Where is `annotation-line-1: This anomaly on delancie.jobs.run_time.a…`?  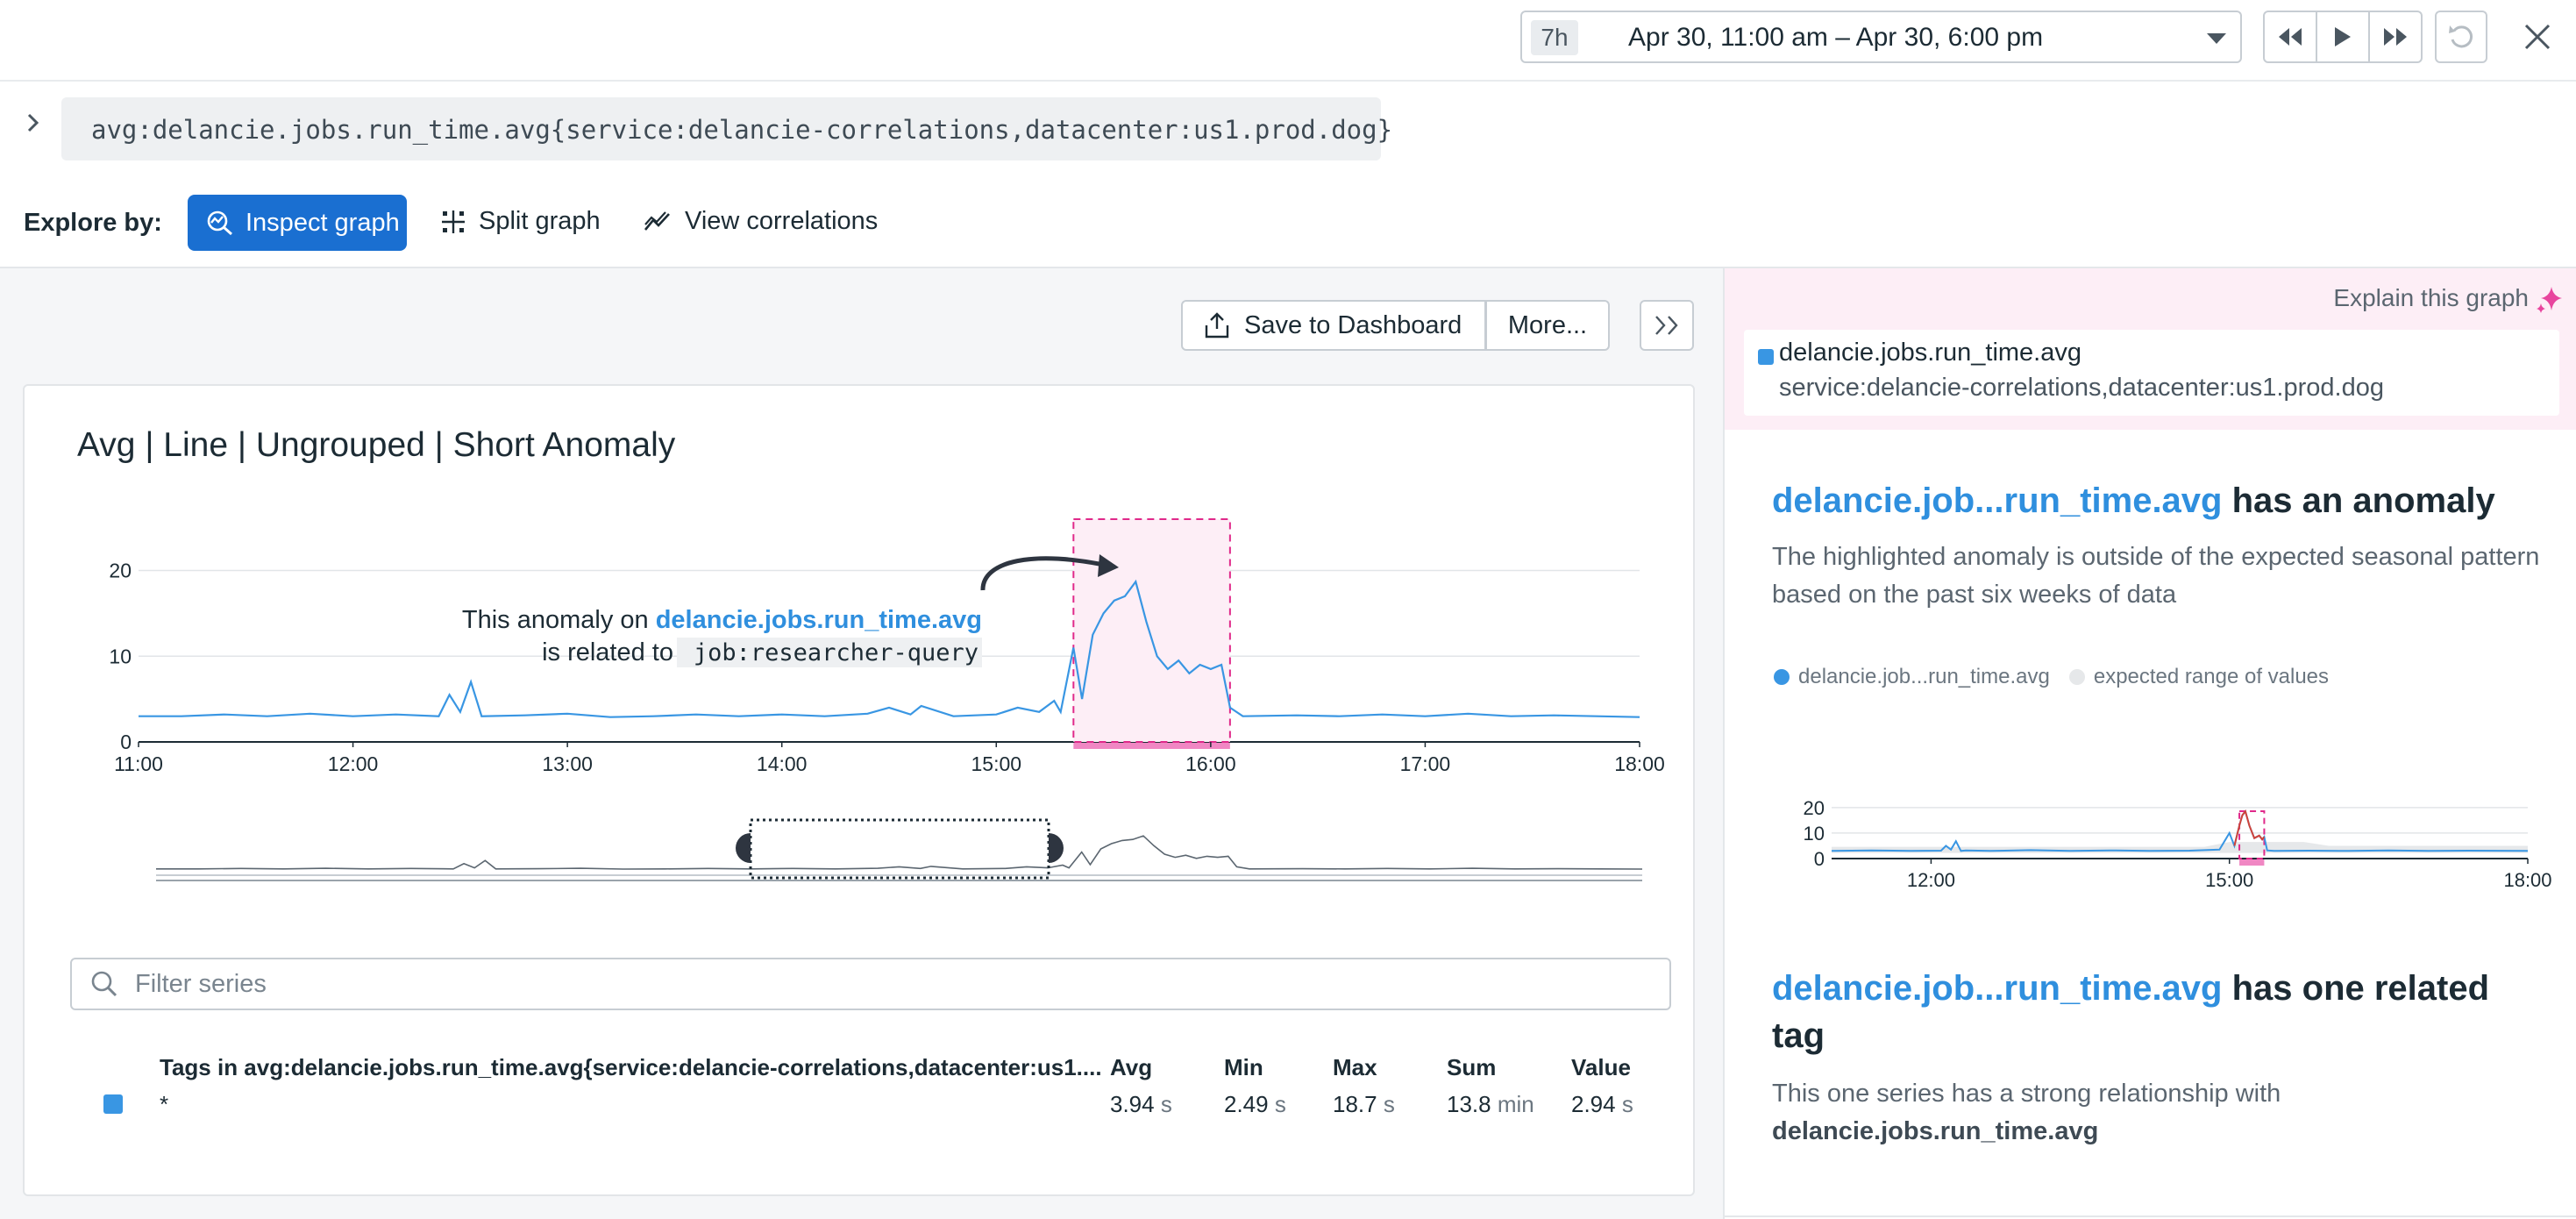
annotation-line-1: This anomaly on delancie.jobs.run_time.a… is located at coordinates (722, 620).